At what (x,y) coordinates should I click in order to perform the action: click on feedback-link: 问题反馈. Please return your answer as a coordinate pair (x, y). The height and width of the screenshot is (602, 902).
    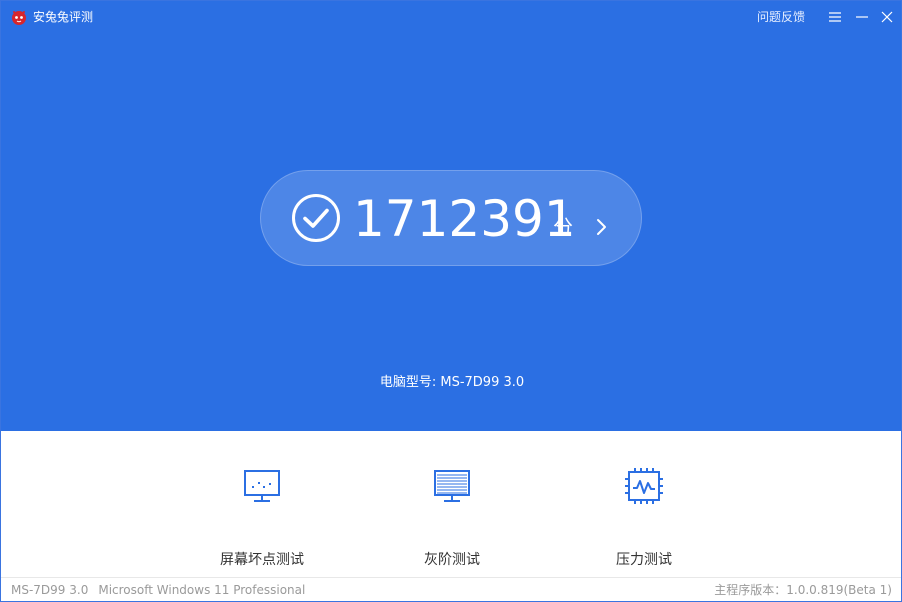
    Looking at the image, I should click on (781, 17).